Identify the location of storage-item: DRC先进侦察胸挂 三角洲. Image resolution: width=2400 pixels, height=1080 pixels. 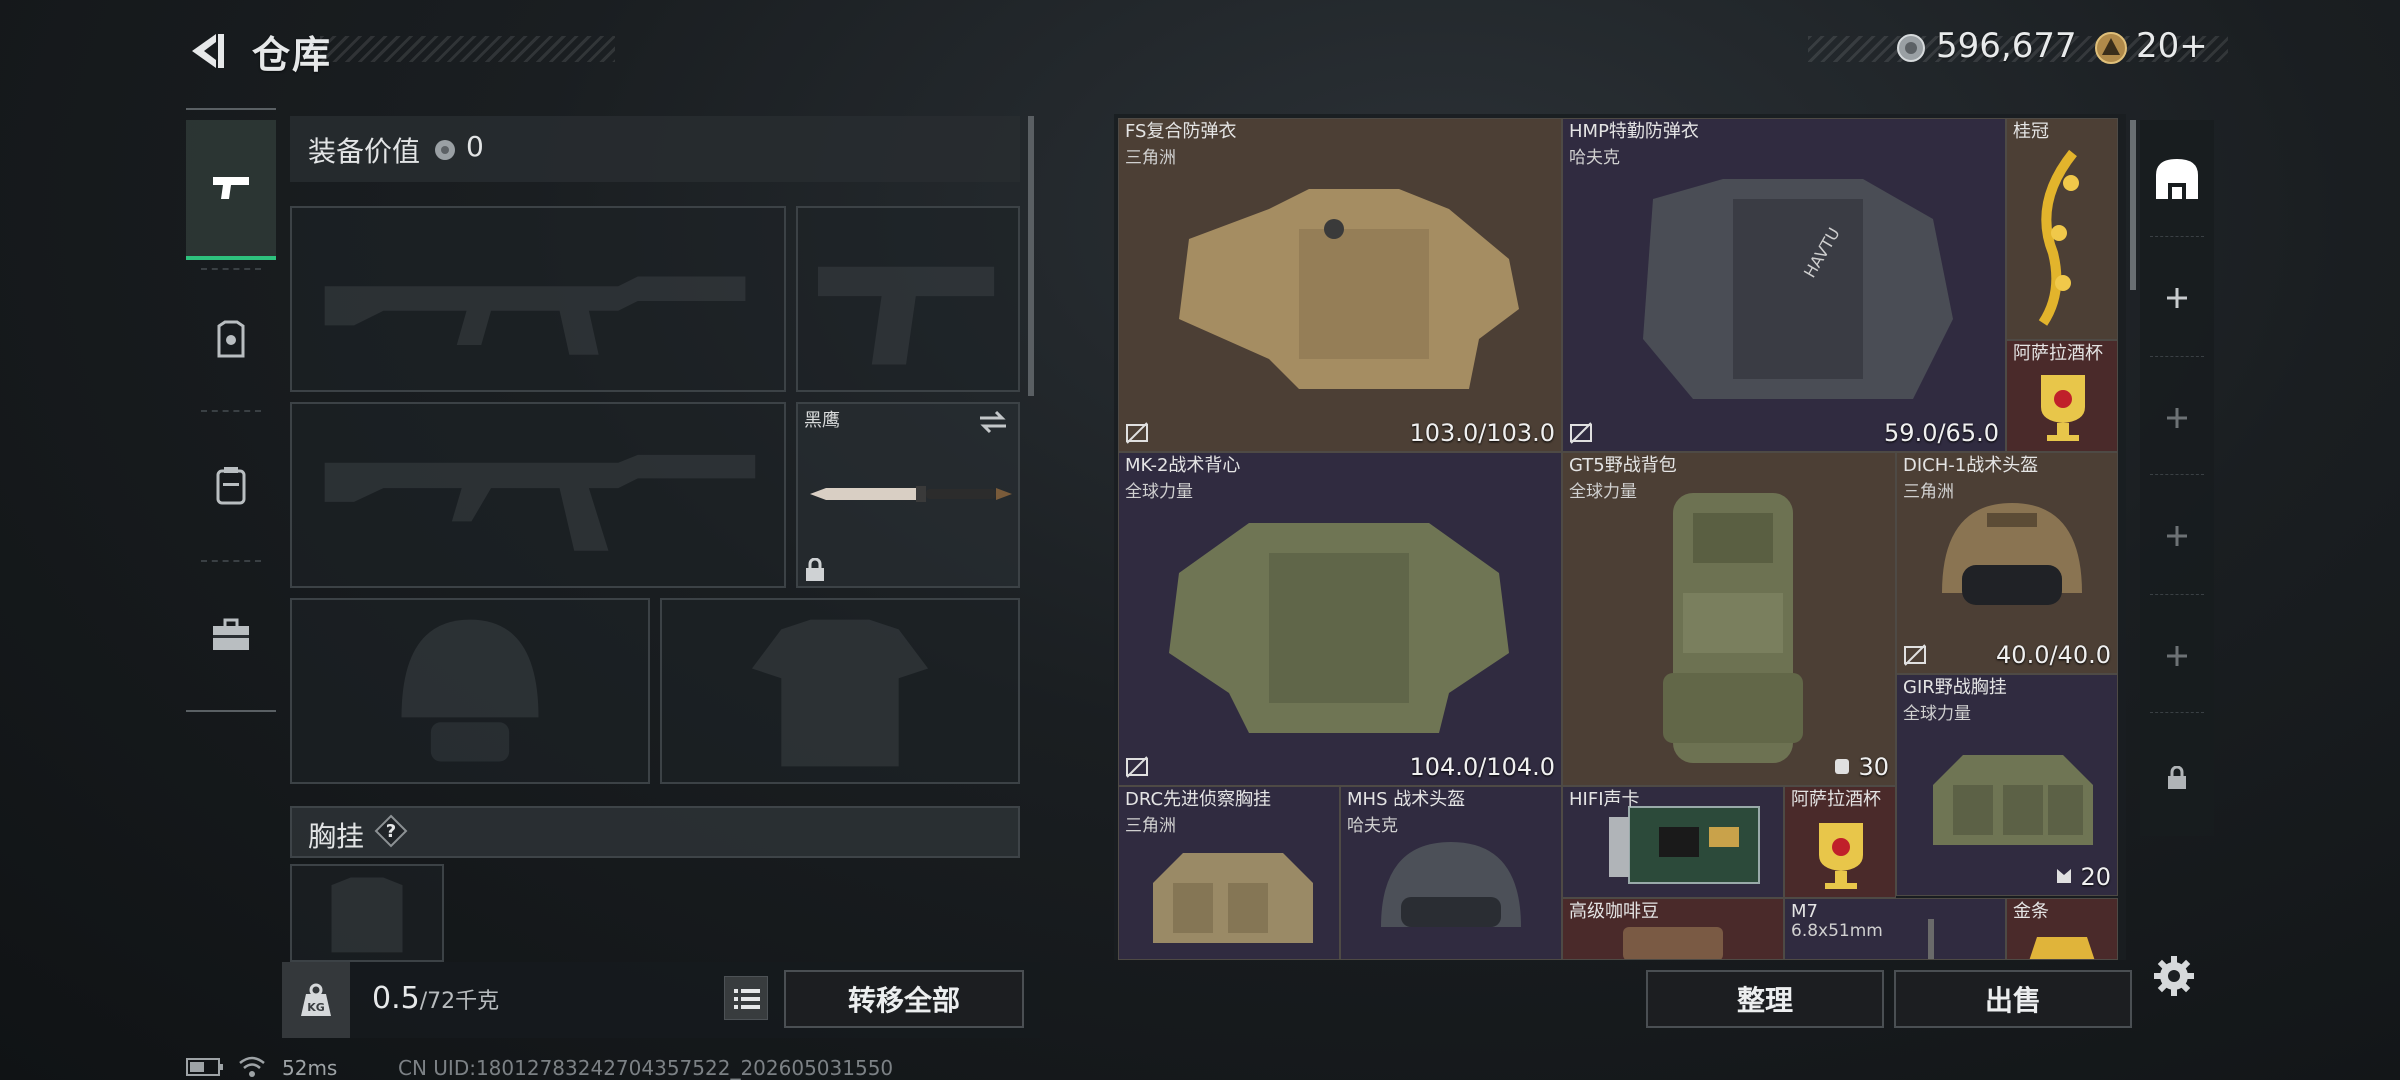
(1229, 873).